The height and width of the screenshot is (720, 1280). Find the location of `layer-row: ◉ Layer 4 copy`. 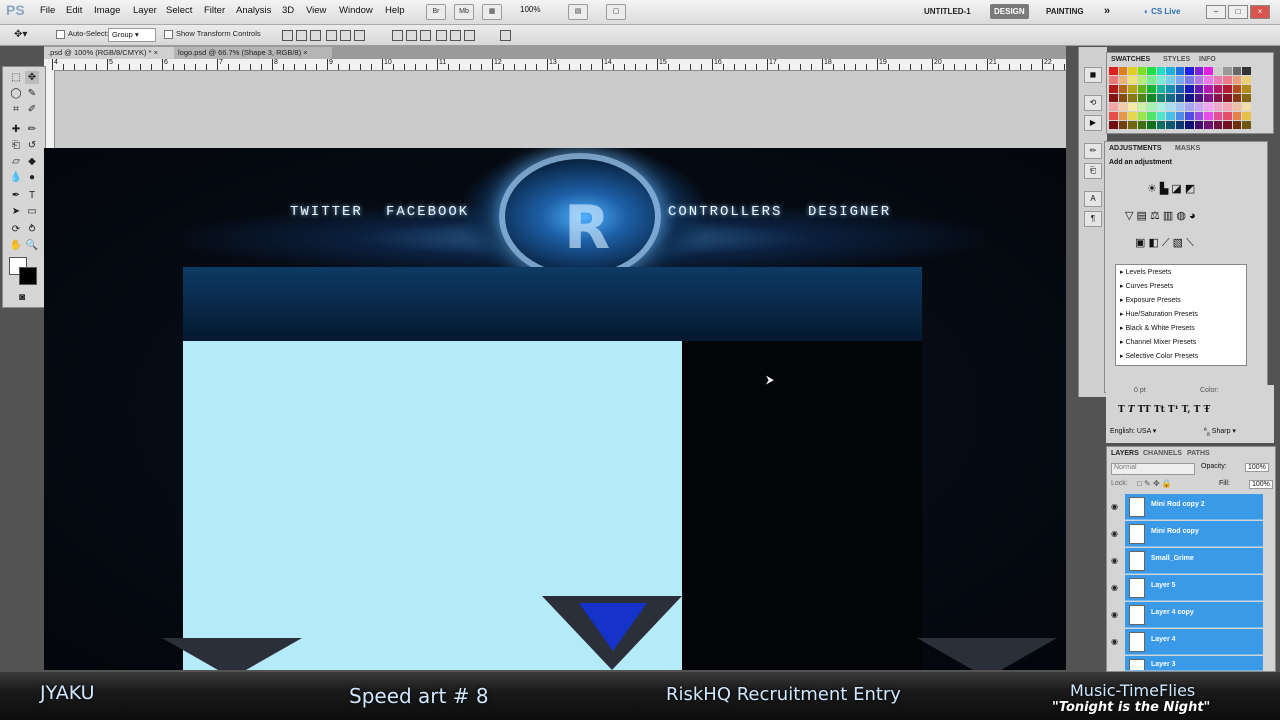

layer-row: ◉ Layer 4 copy is located at coordinates (1187, 615).